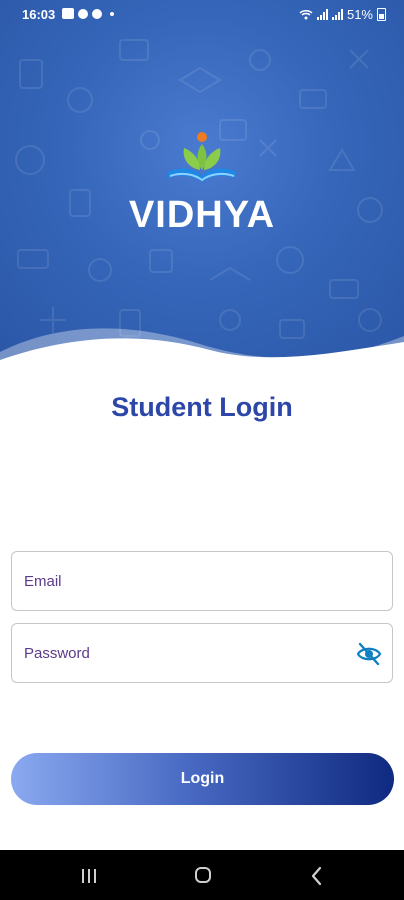  I want to click on status-right-icons: 51%, so click(342, 14).